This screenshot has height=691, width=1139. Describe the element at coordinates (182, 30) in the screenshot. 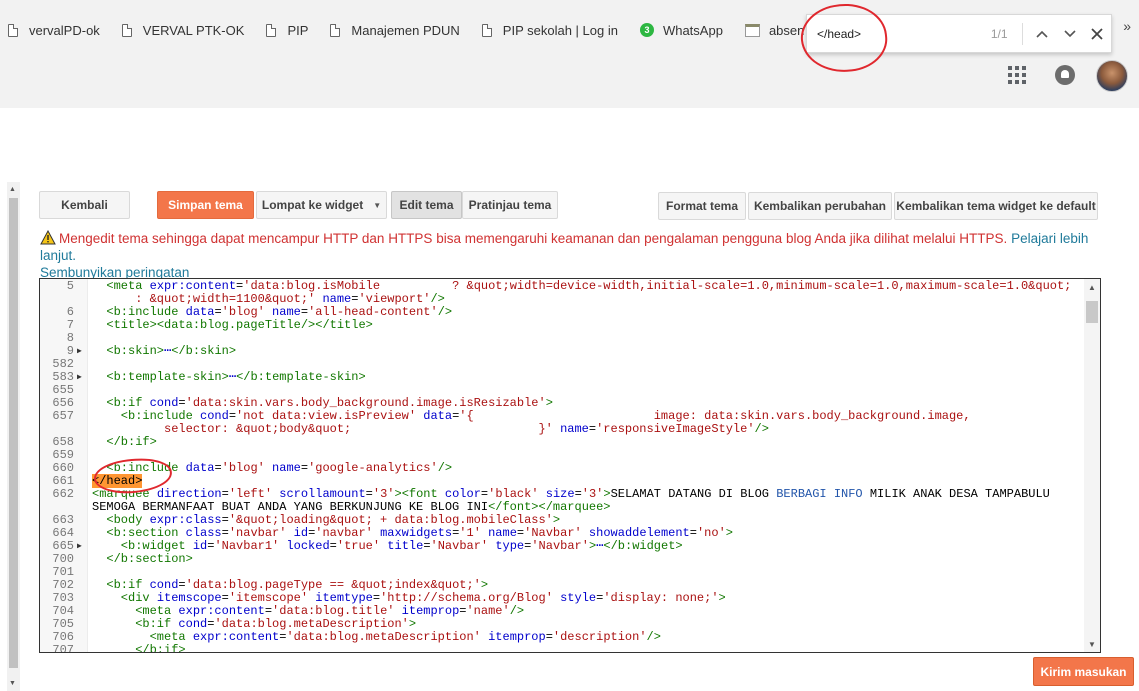

I see `bookmark-item: VERVAL PTK-OK` at that location.